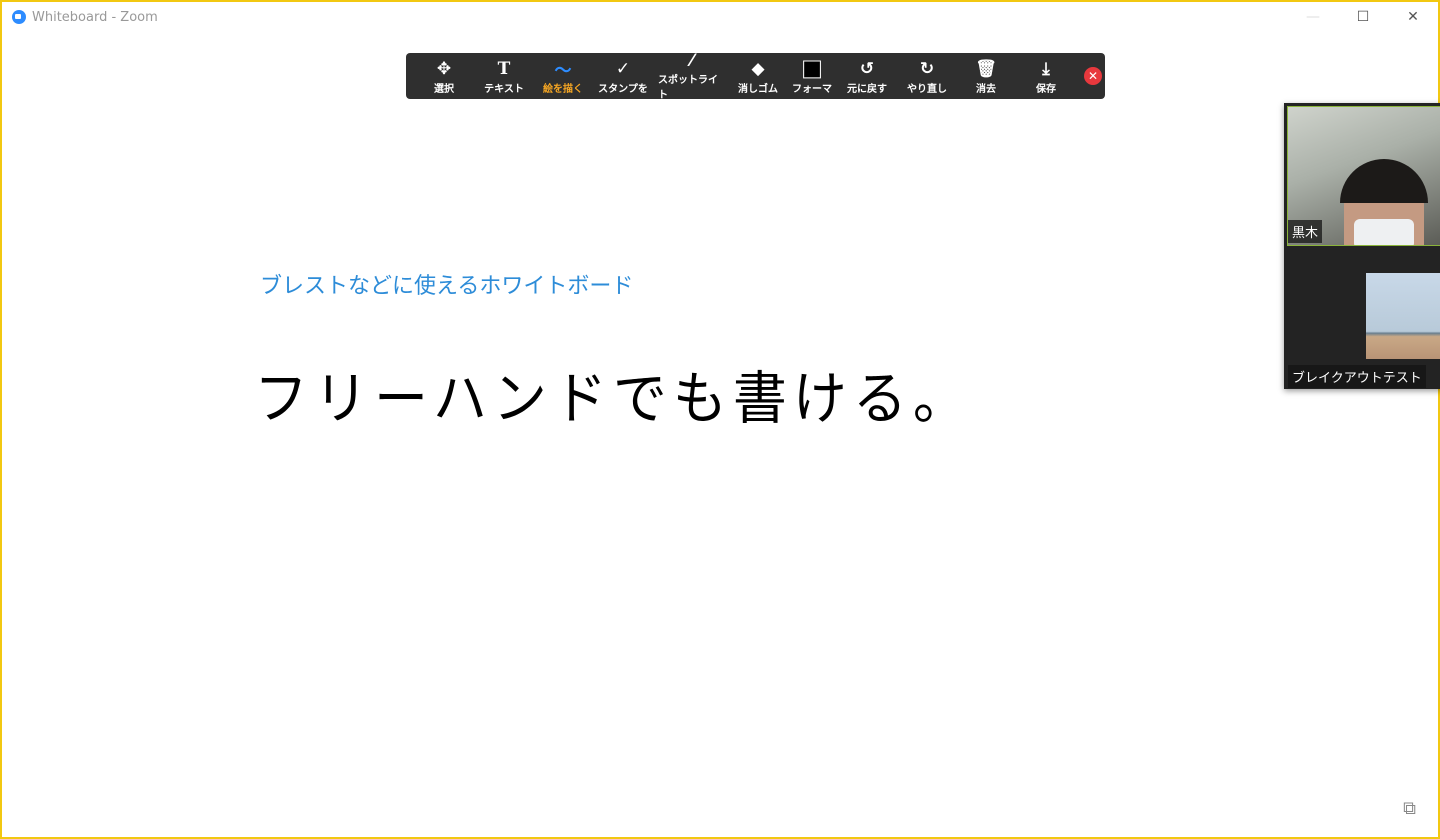  What do you see at coordinates (986, 68) in the screenshot?
I see `trash-icon: 🗑` at bounding box center [986, 68].